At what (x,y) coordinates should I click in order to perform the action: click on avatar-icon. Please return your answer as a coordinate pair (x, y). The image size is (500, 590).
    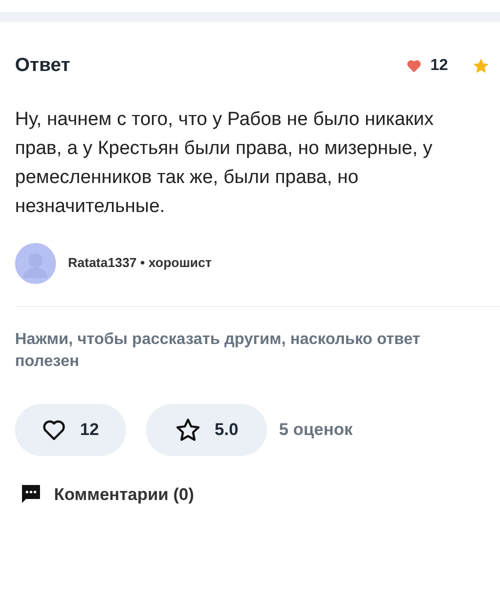
    Looking at the image, I should click on (35, 263).